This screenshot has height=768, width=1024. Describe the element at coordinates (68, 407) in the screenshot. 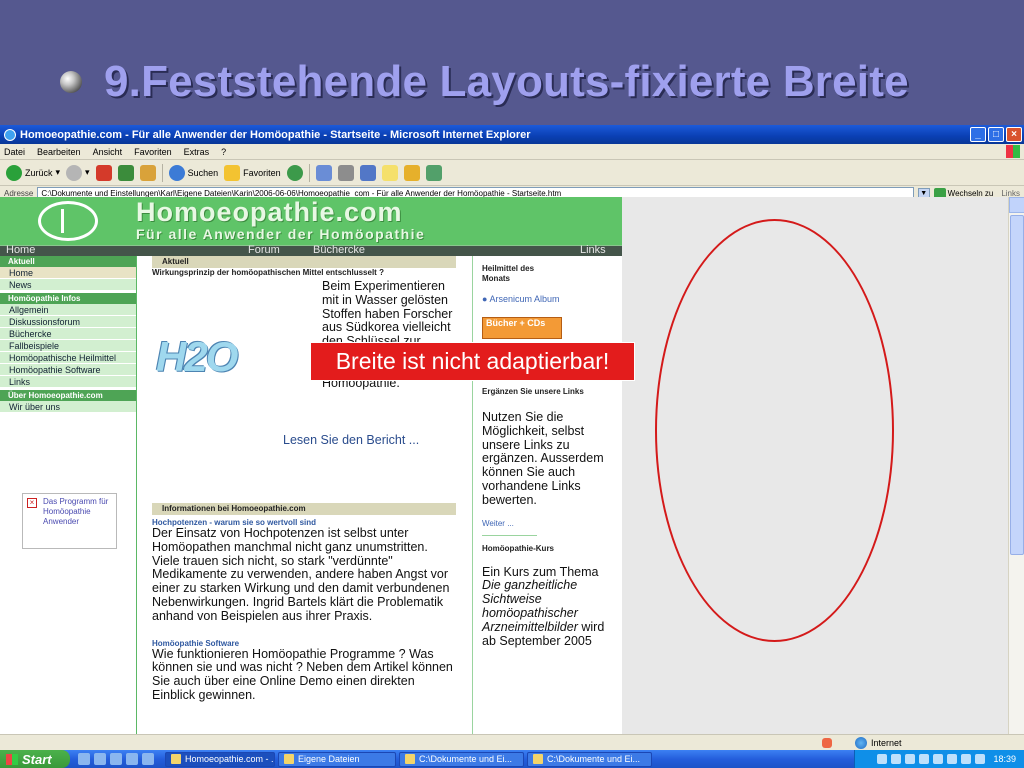

I see `left-nav-wir-ueber-uns: Wir über uns` at that location.